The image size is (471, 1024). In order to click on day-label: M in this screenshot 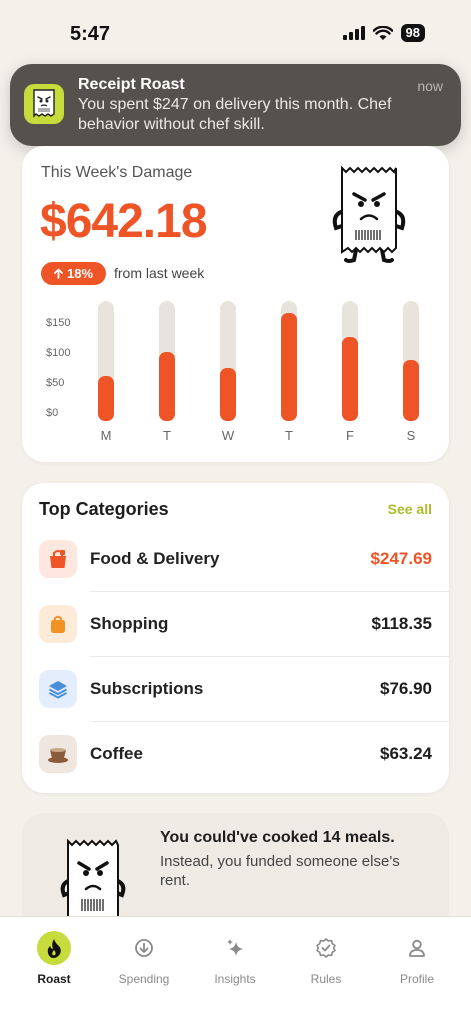, I will do `click(106, 435)`.